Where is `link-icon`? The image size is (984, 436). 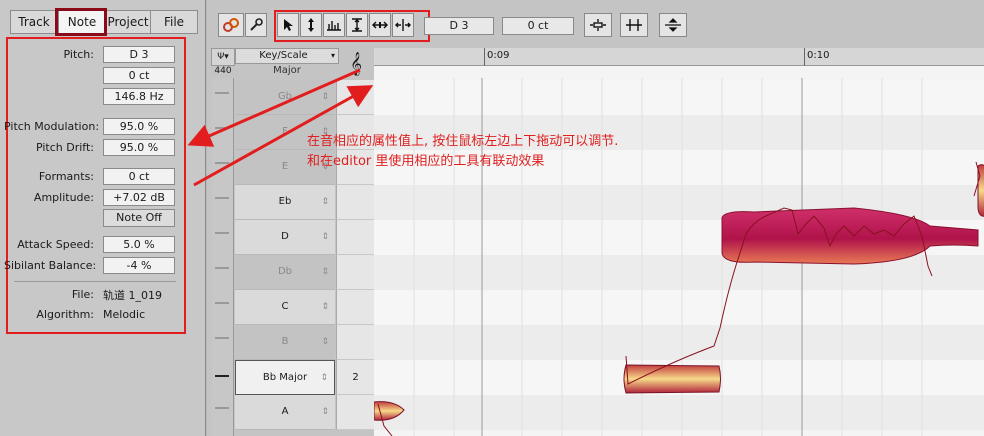 link-icon is located at coordinates (231, 25).